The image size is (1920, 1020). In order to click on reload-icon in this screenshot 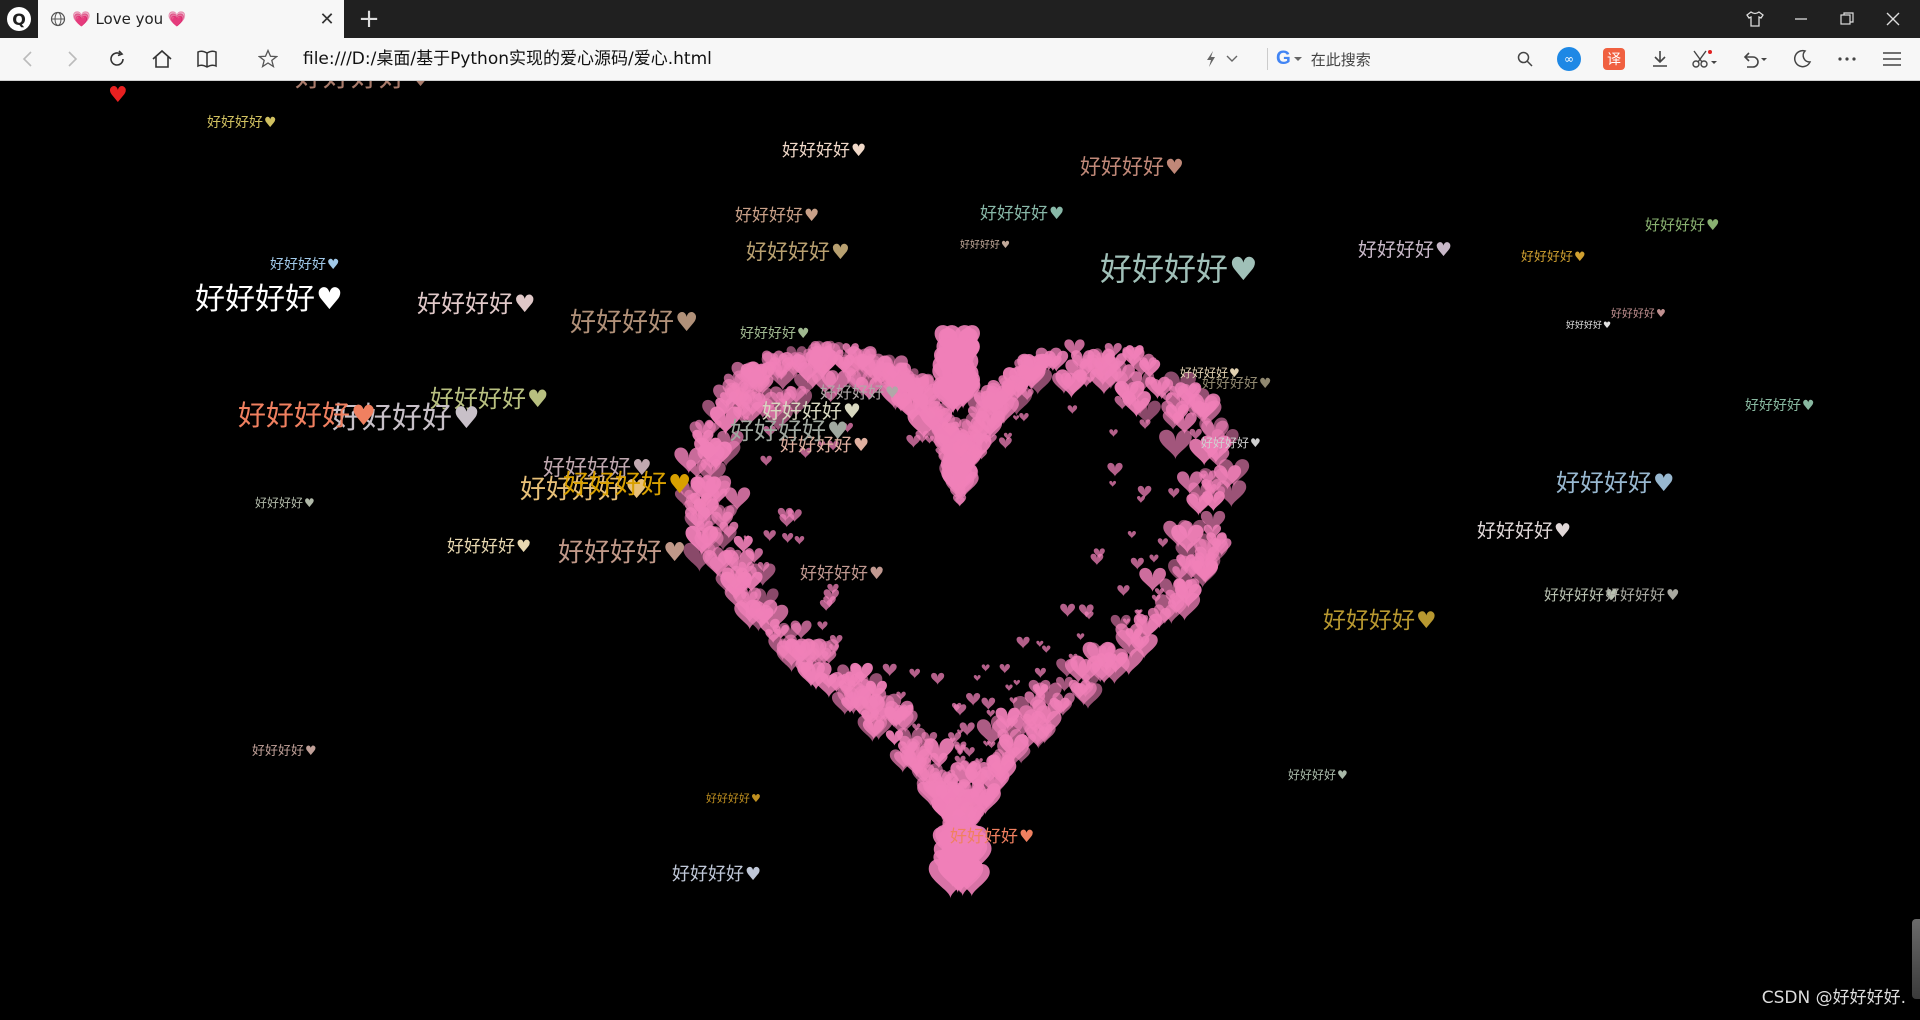, I will do `click(117, 59)`.